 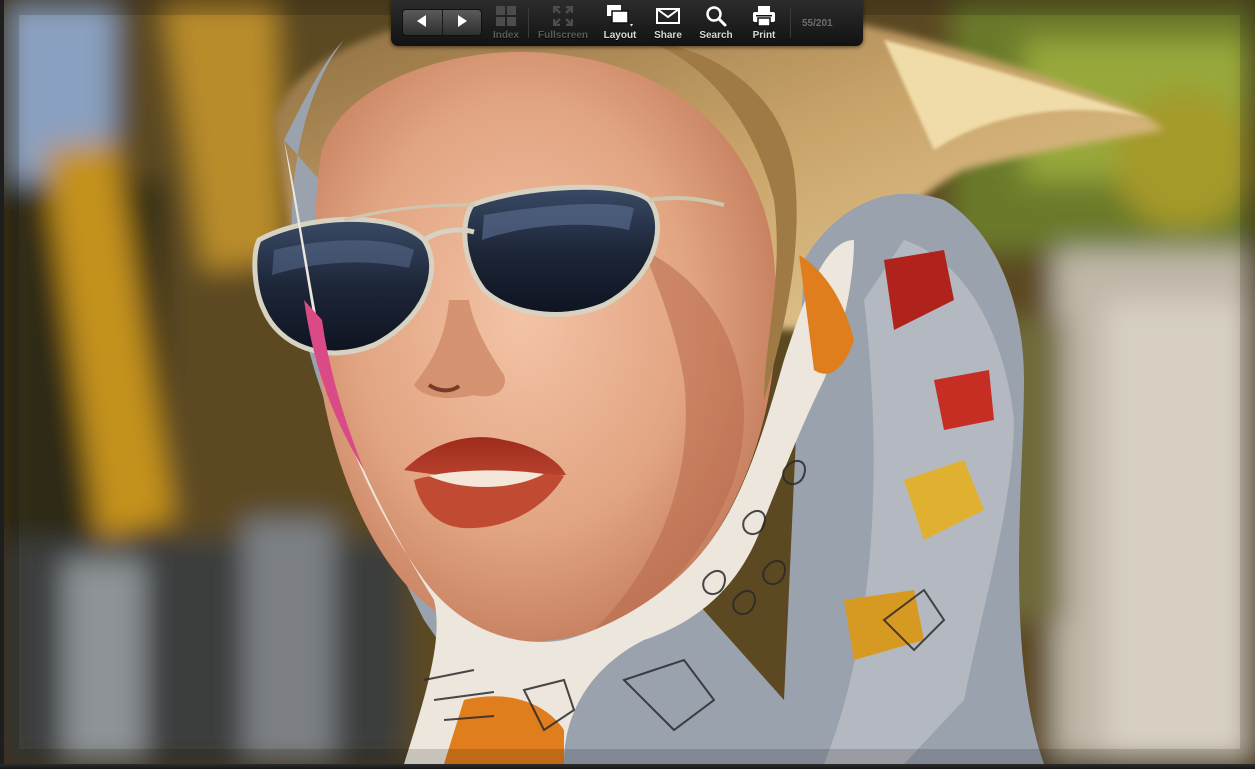 I want to click on printer-icon, so click(x=764, y=16).